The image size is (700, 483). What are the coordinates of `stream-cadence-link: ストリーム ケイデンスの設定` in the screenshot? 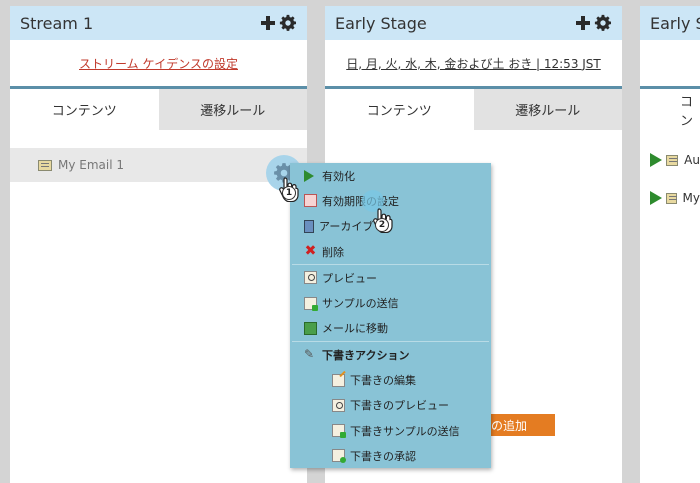 It's located at (158, 63).